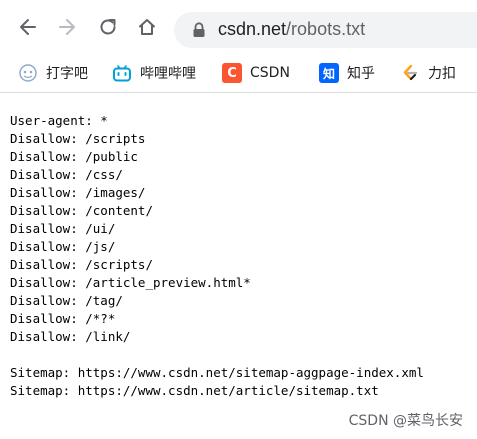 This screenshot has width=477, height=439. Describe the element at coordinates (63, 228) in the screenshot. I see `robots-line: Disallow: /ui/` at that location.